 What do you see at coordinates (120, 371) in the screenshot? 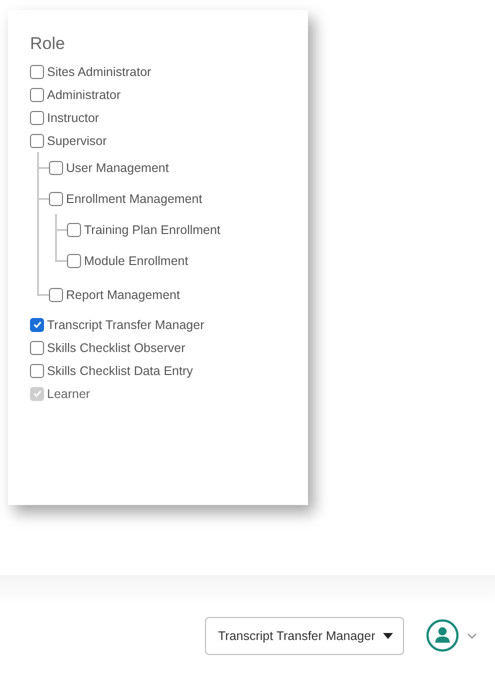
I see `role-label: Skills Checklist Data Entry` at bounding box center [120, 371].